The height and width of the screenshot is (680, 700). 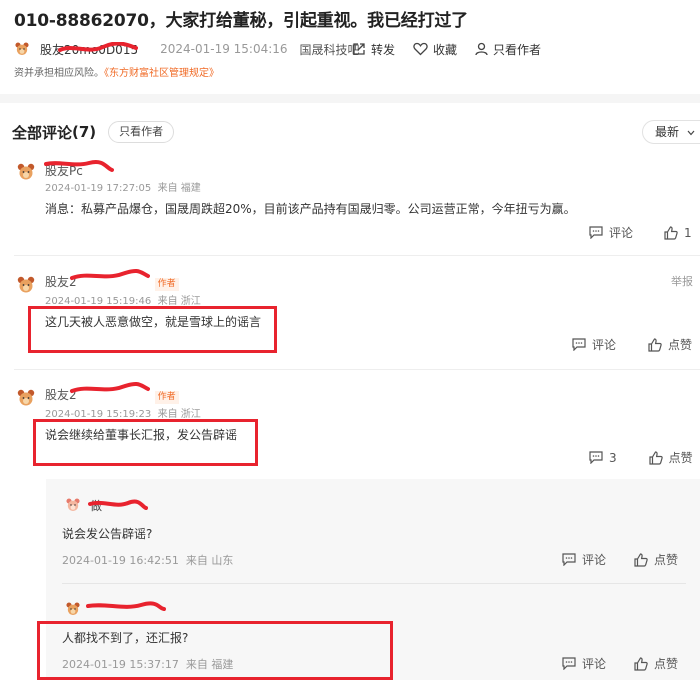 What do you see at coordinates (148, 664) in the screenshot?
I see `reply-meta: 2024-01-19 15:37:17 来自 福建` at bounding box center [148, 664].